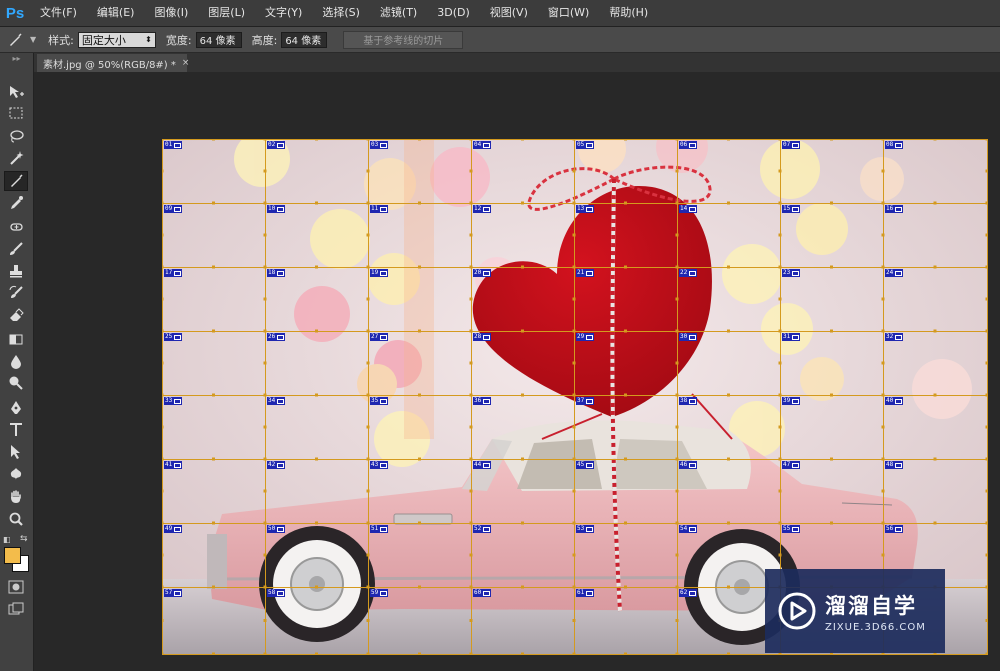  What do you see at coordinates (16, 430) in the screenshot?
I see `type-tool-icon` at bounding box center [16, 430].